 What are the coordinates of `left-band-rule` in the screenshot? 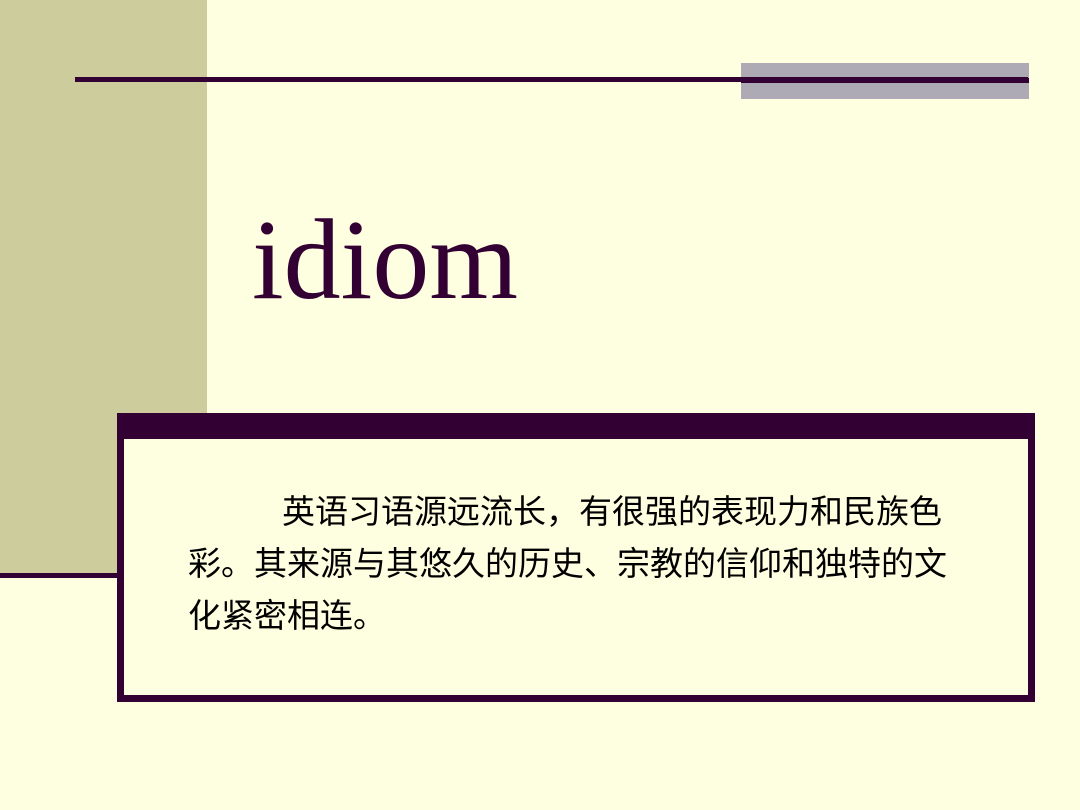 It's located at (60, 575).